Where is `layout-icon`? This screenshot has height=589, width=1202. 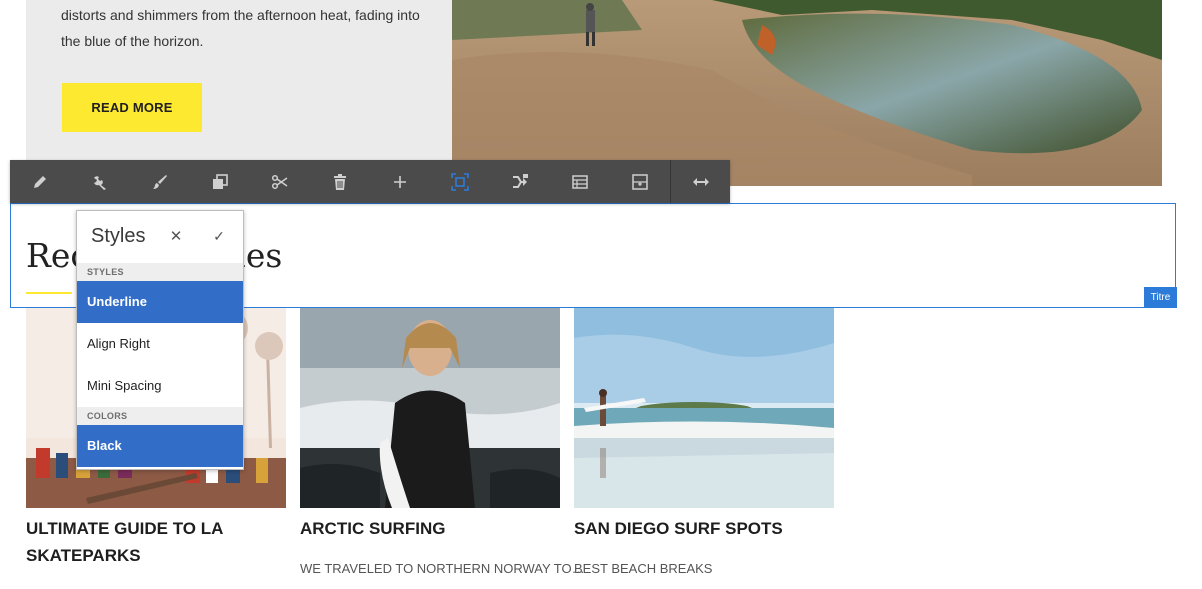 layout-icon is located at coordinates (580, 181).